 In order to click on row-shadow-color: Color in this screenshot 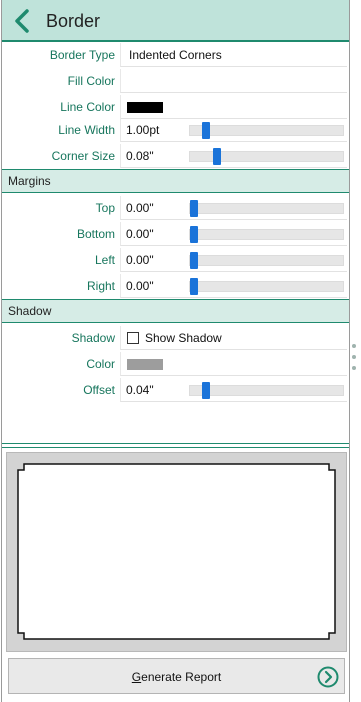, I will do `click(175, 364)`.